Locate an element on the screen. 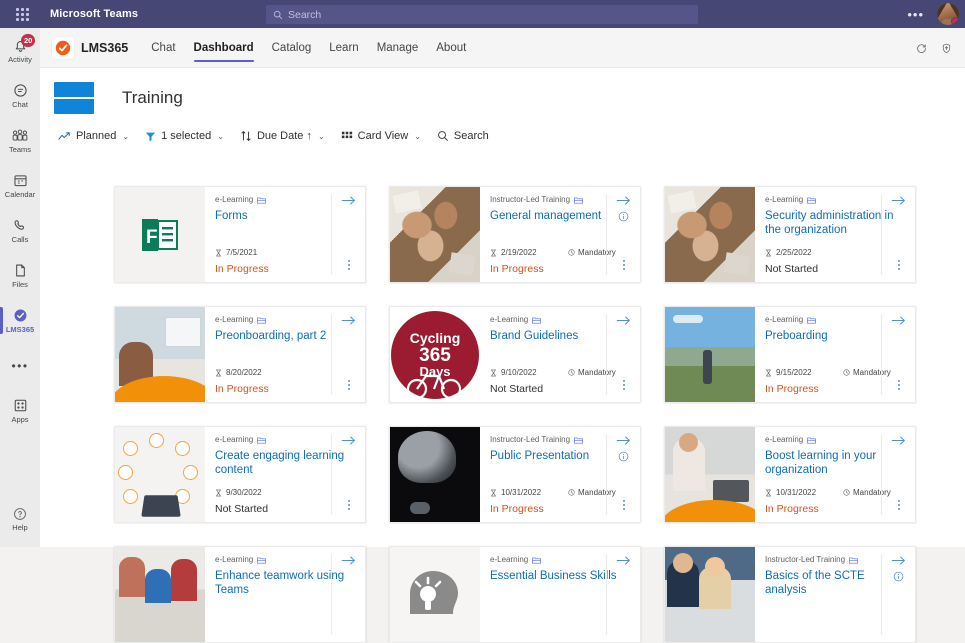  sidebar-item-lms365: LMS365 is located at coordinates (20, 320).